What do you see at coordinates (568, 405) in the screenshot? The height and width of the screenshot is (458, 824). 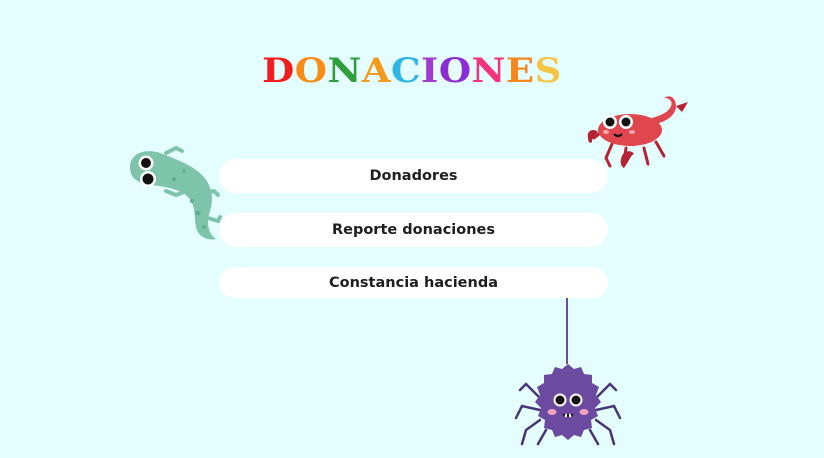 I see `spider-icon` at bounding box center [568, 405].